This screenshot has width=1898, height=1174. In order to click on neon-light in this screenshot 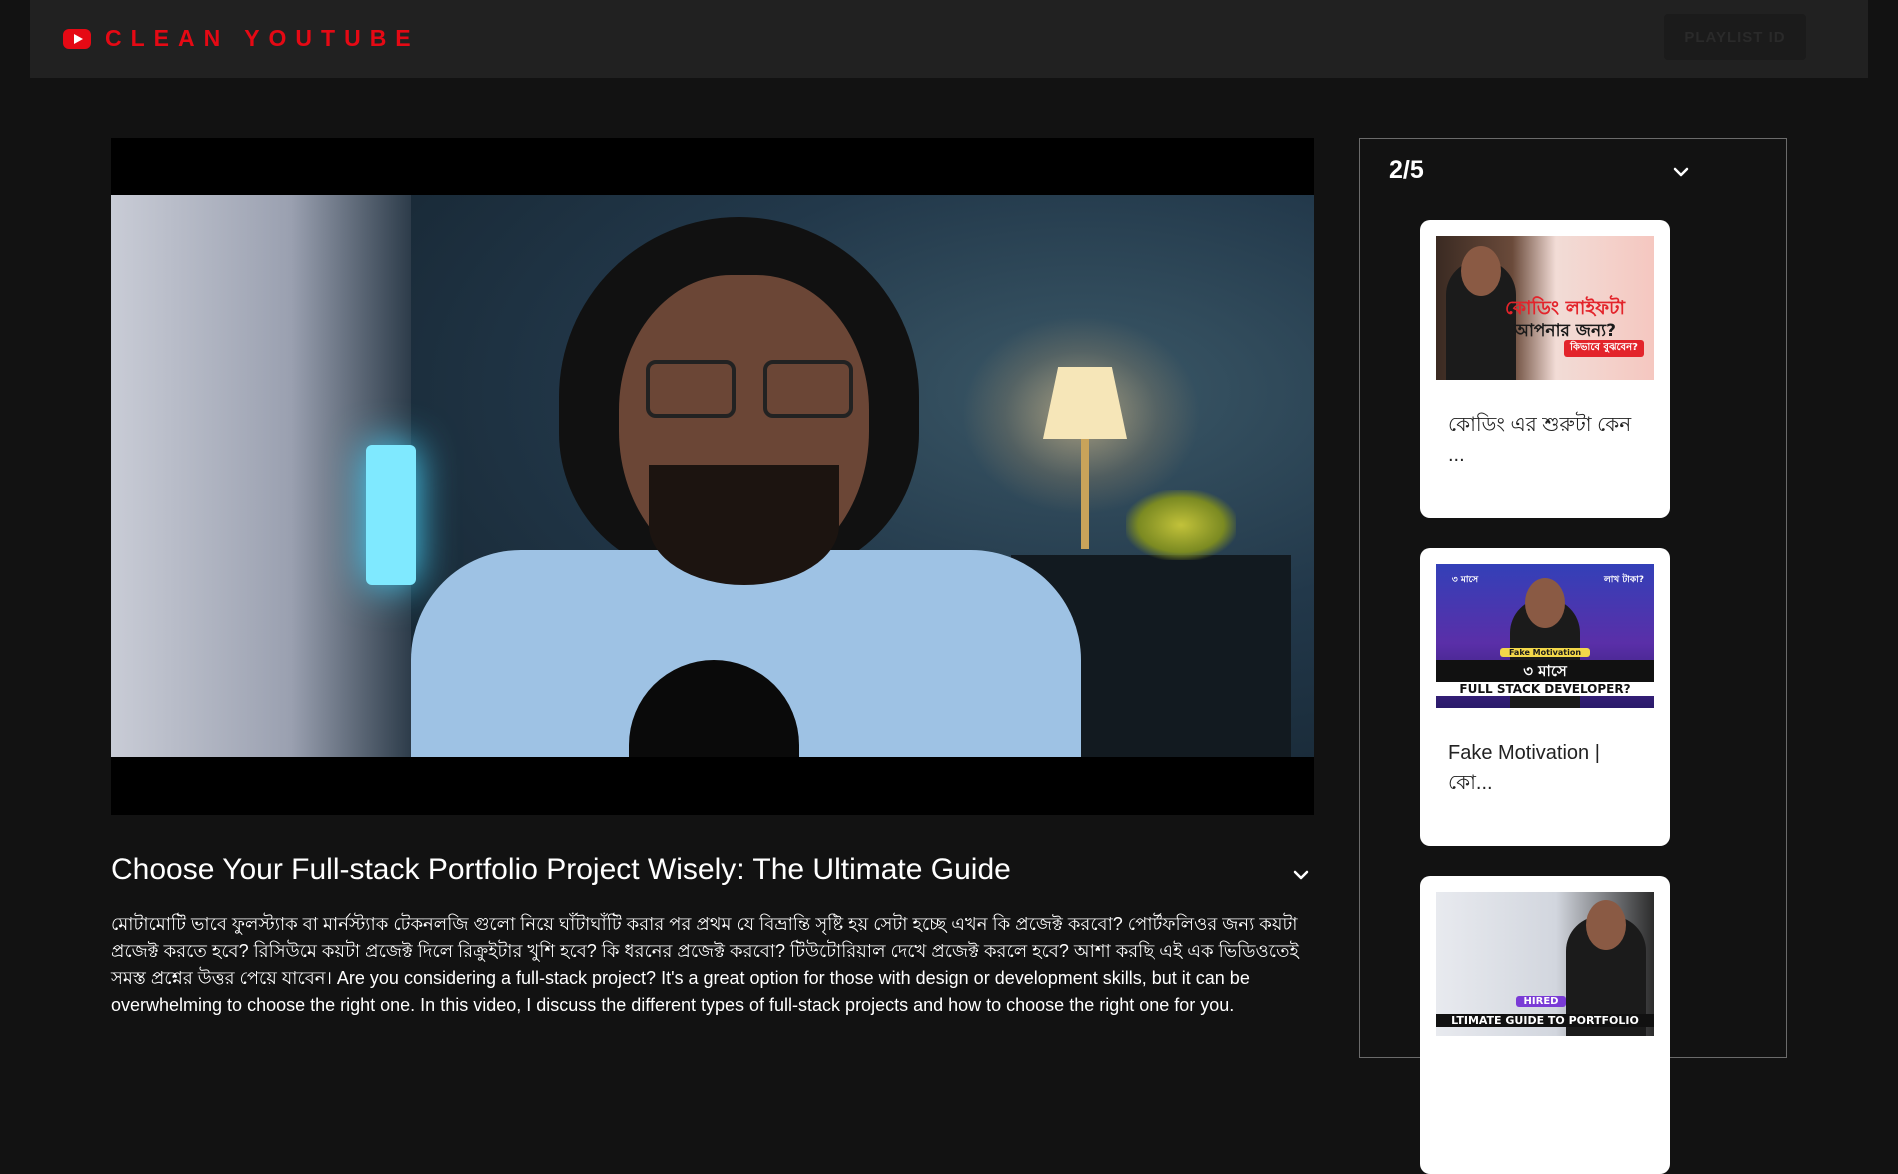, I will do `click(391, 515)`.